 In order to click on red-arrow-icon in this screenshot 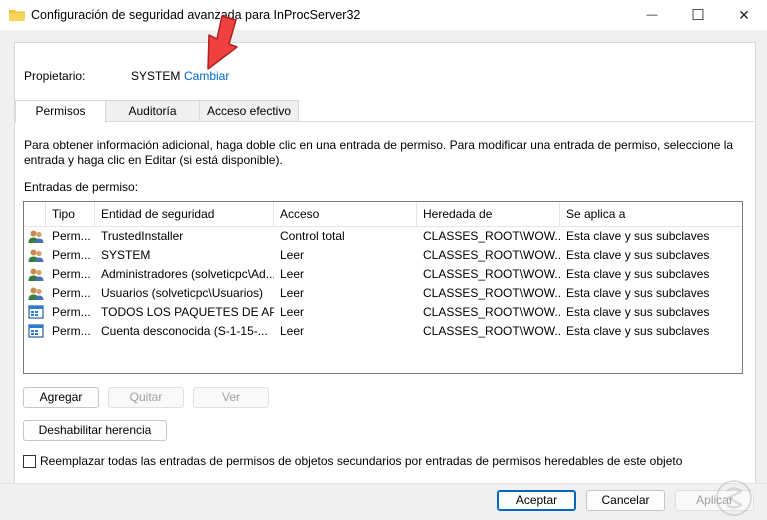, I will do `click(222, 42)`.